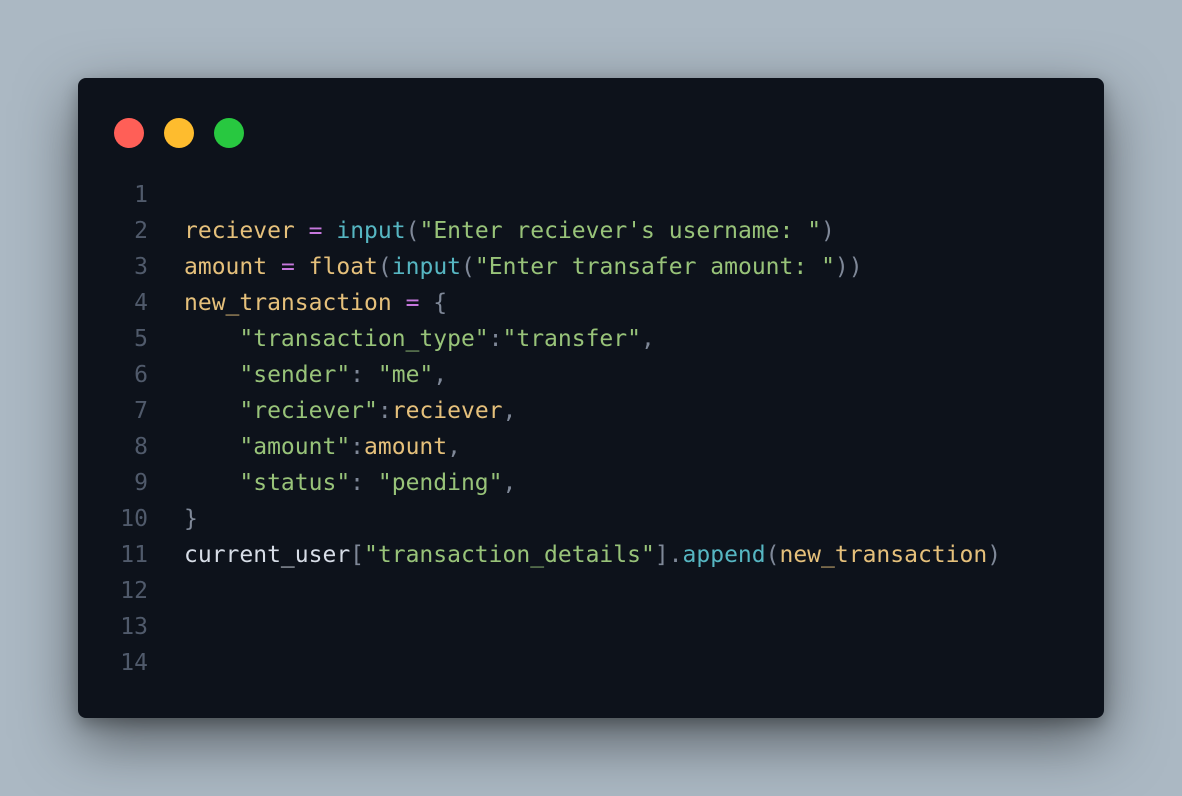 The image size is (1182, 796). What do you see at coordinates (141, 411) in the screenshot?
I see `line-number: 7` at bounding box center [141, 411].